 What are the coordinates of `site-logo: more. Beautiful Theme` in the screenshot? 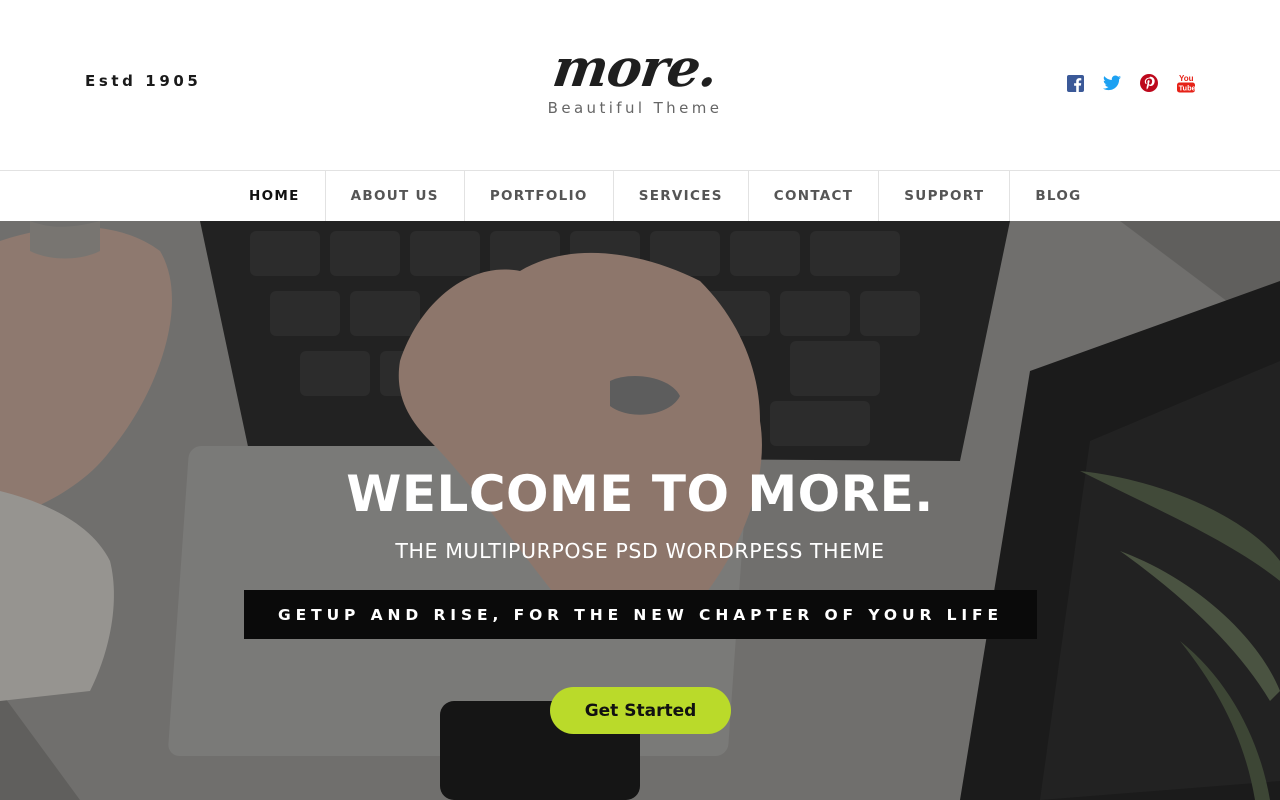 It's located at (635, 81).